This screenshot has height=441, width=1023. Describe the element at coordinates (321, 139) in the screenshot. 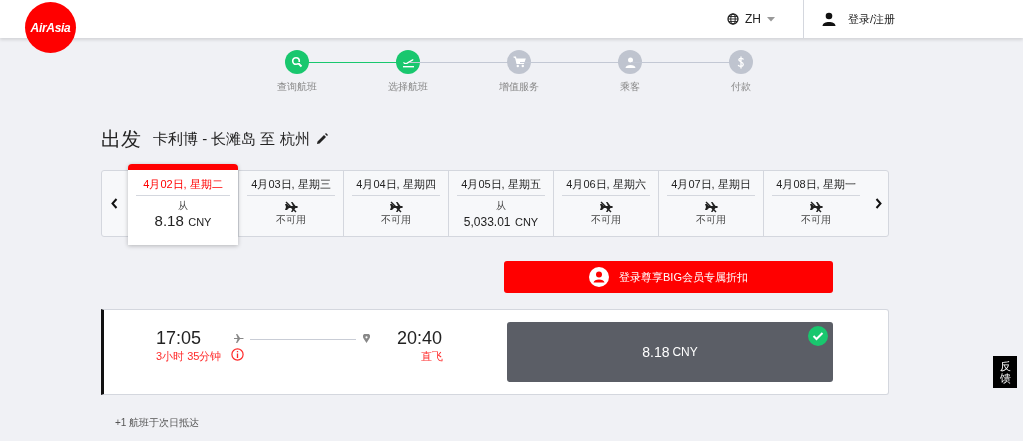

I see `edit-icon` at that location.